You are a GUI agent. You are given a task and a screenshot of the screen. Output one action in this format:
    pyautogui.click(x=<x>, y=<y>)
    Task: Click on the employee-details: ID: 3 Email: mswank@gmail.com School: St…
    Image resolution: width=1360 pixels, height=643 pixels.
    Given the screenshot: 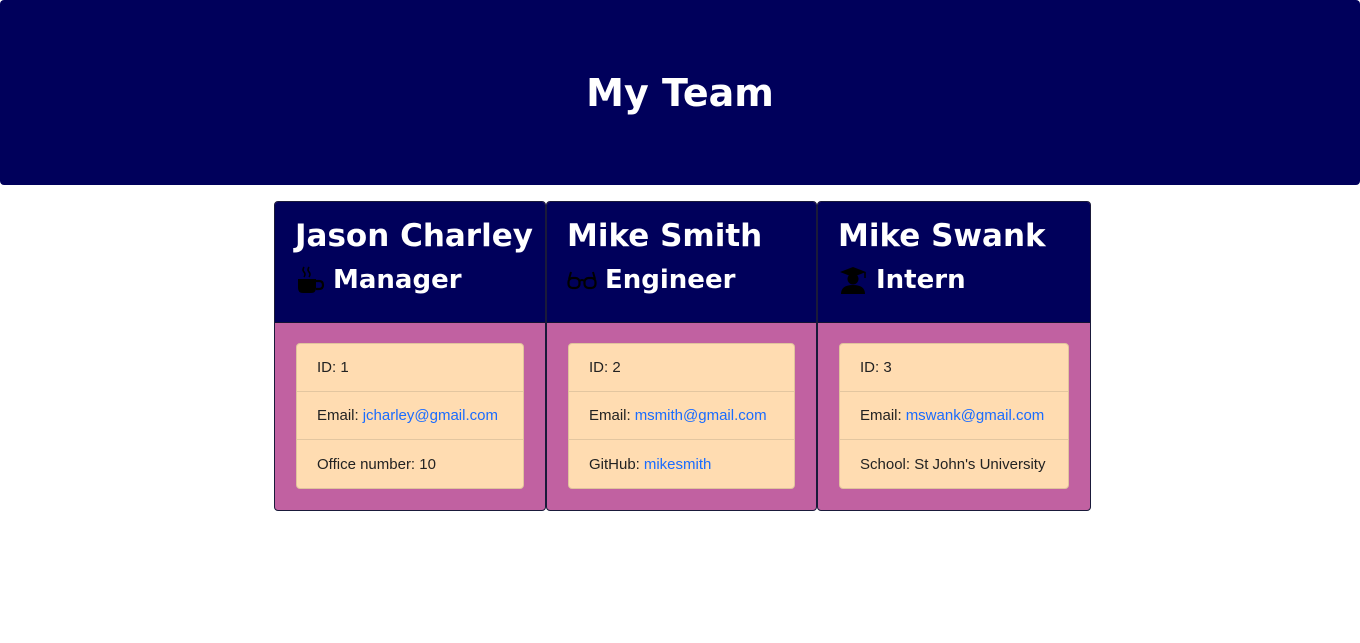 What is the action you would take?
    pyautogui.click(x=954, y=416)
    